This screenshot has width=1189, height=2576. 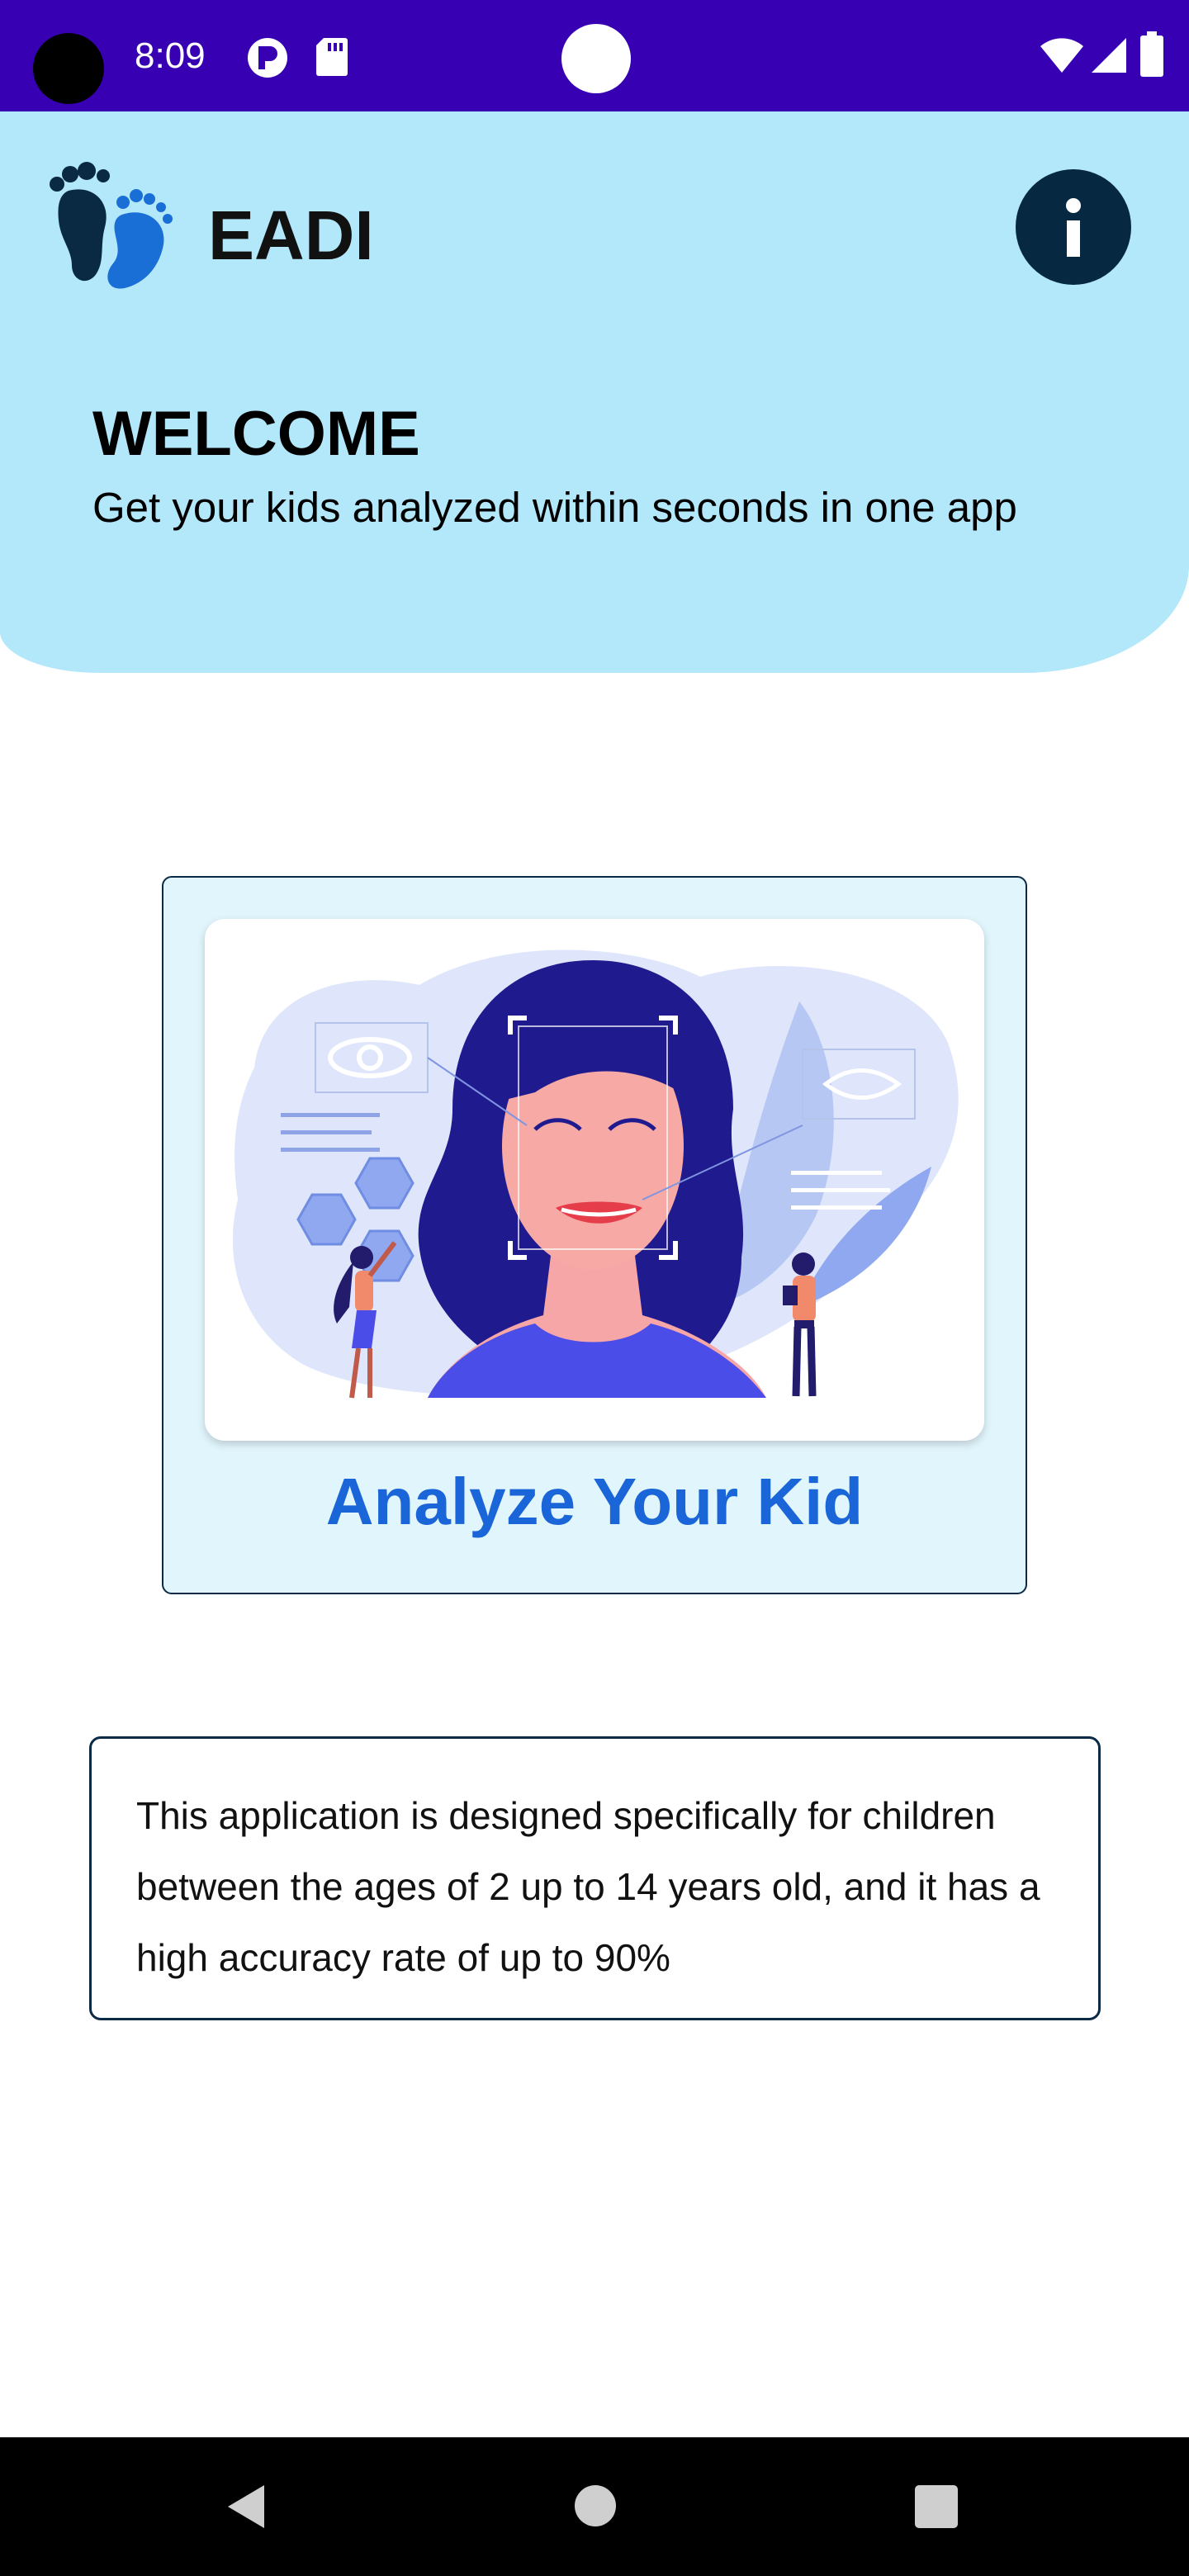 What do you see at coordinates (594, 1180) in the screenshot?
I see `face-recognition-illustration` at bounding box center [594, 1180].